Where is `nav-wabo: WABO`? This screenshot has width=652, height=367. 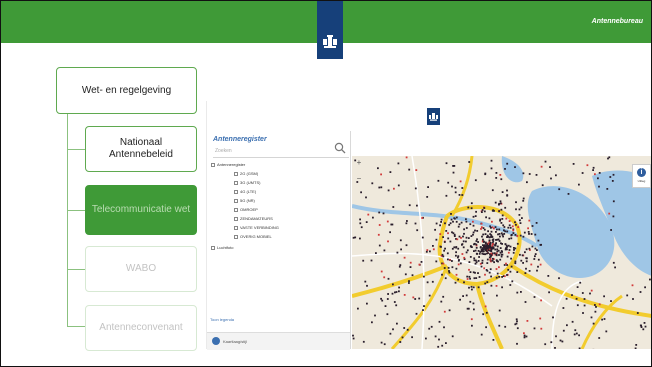 nav-wabo: WABO is located at coordinates (141, 269).